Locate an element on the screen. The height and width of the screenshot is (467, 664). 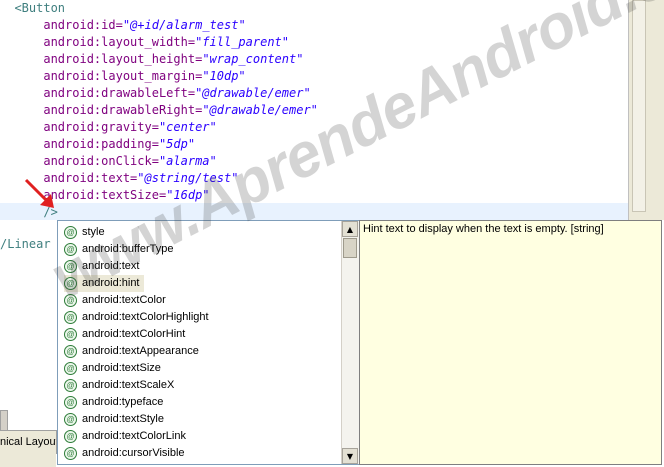
code-line: android:layout_width="fill_parent" is located at coordinates (144, 42).